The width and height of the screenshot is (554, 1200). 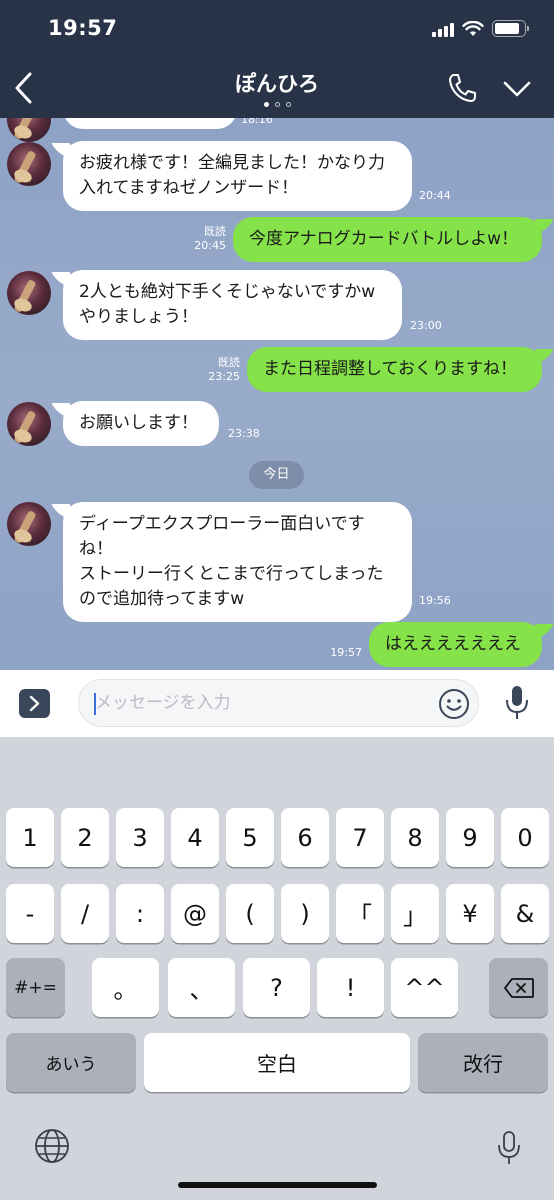 I want to click on message-time: 20:44, so click(x=435, y=195).